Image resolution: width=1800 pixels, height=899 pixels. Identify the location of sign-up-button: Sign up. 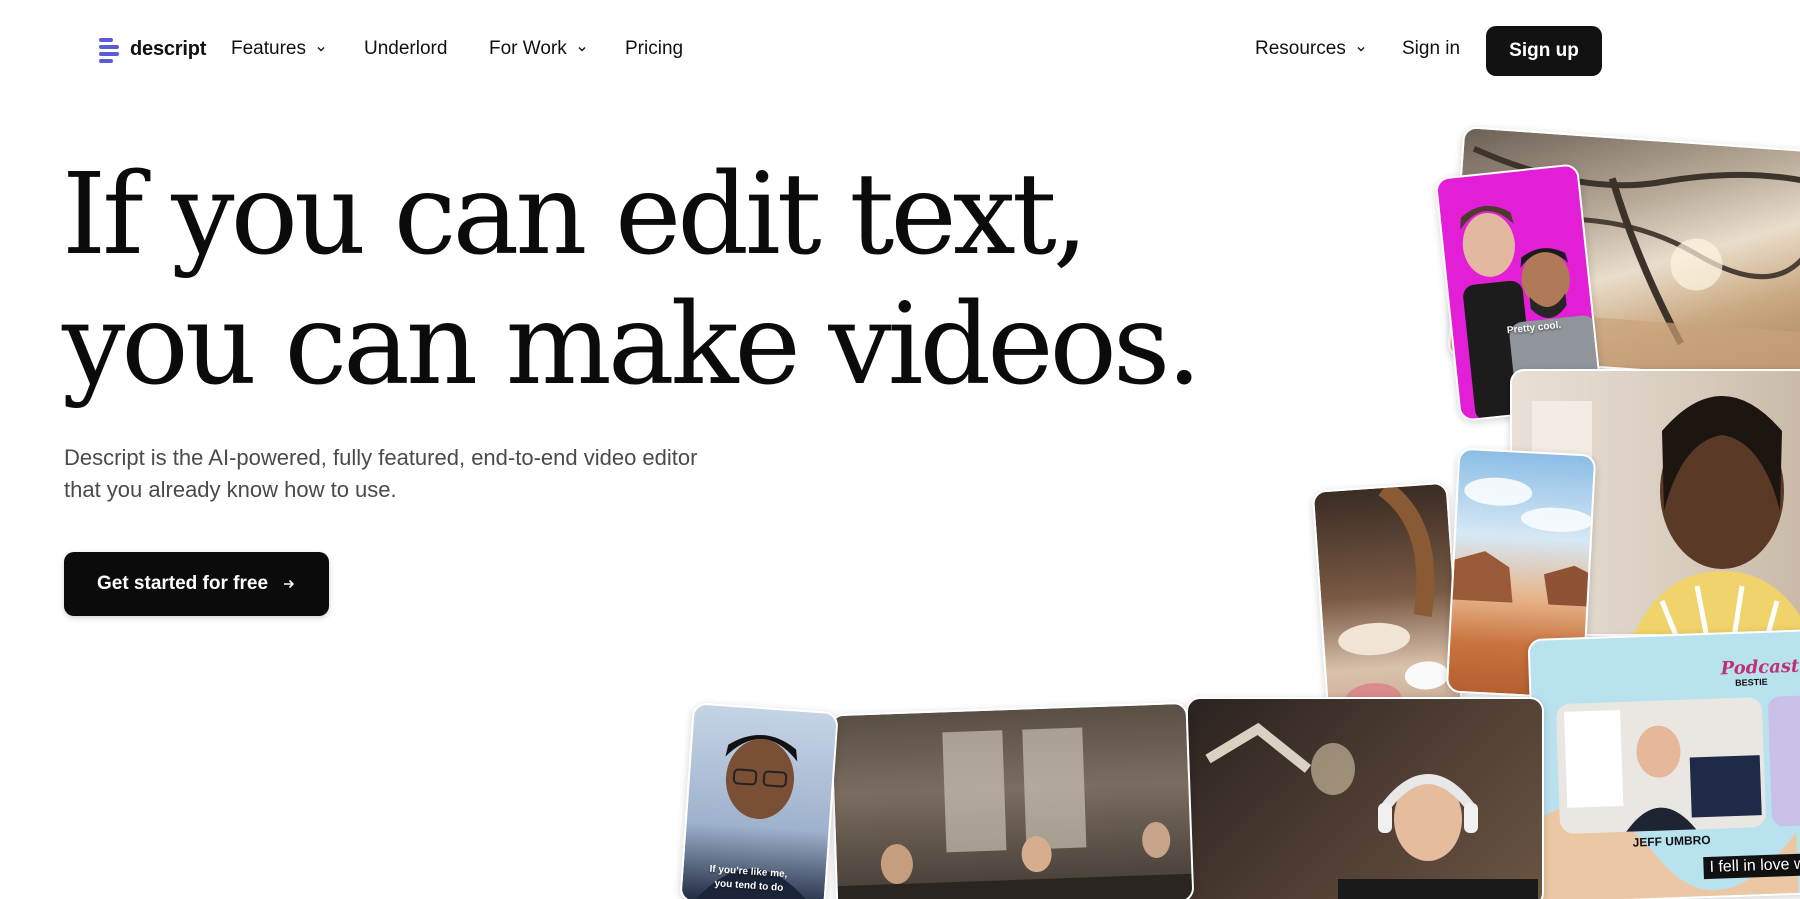
(1544, 51).